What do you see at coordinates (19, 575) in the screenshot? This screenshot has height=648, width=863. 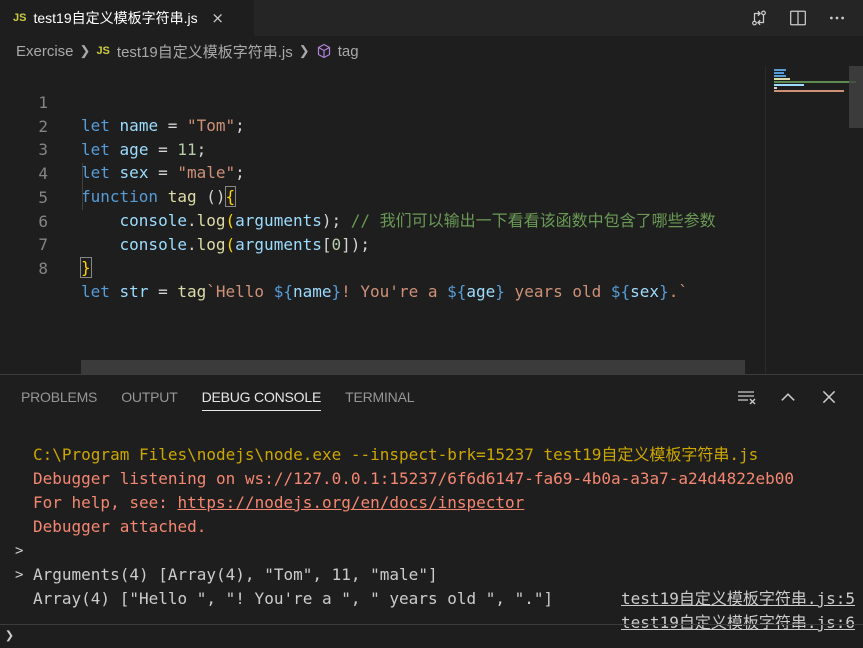 I see `chevron-right-icon: >` at bounding box center [19, 575].